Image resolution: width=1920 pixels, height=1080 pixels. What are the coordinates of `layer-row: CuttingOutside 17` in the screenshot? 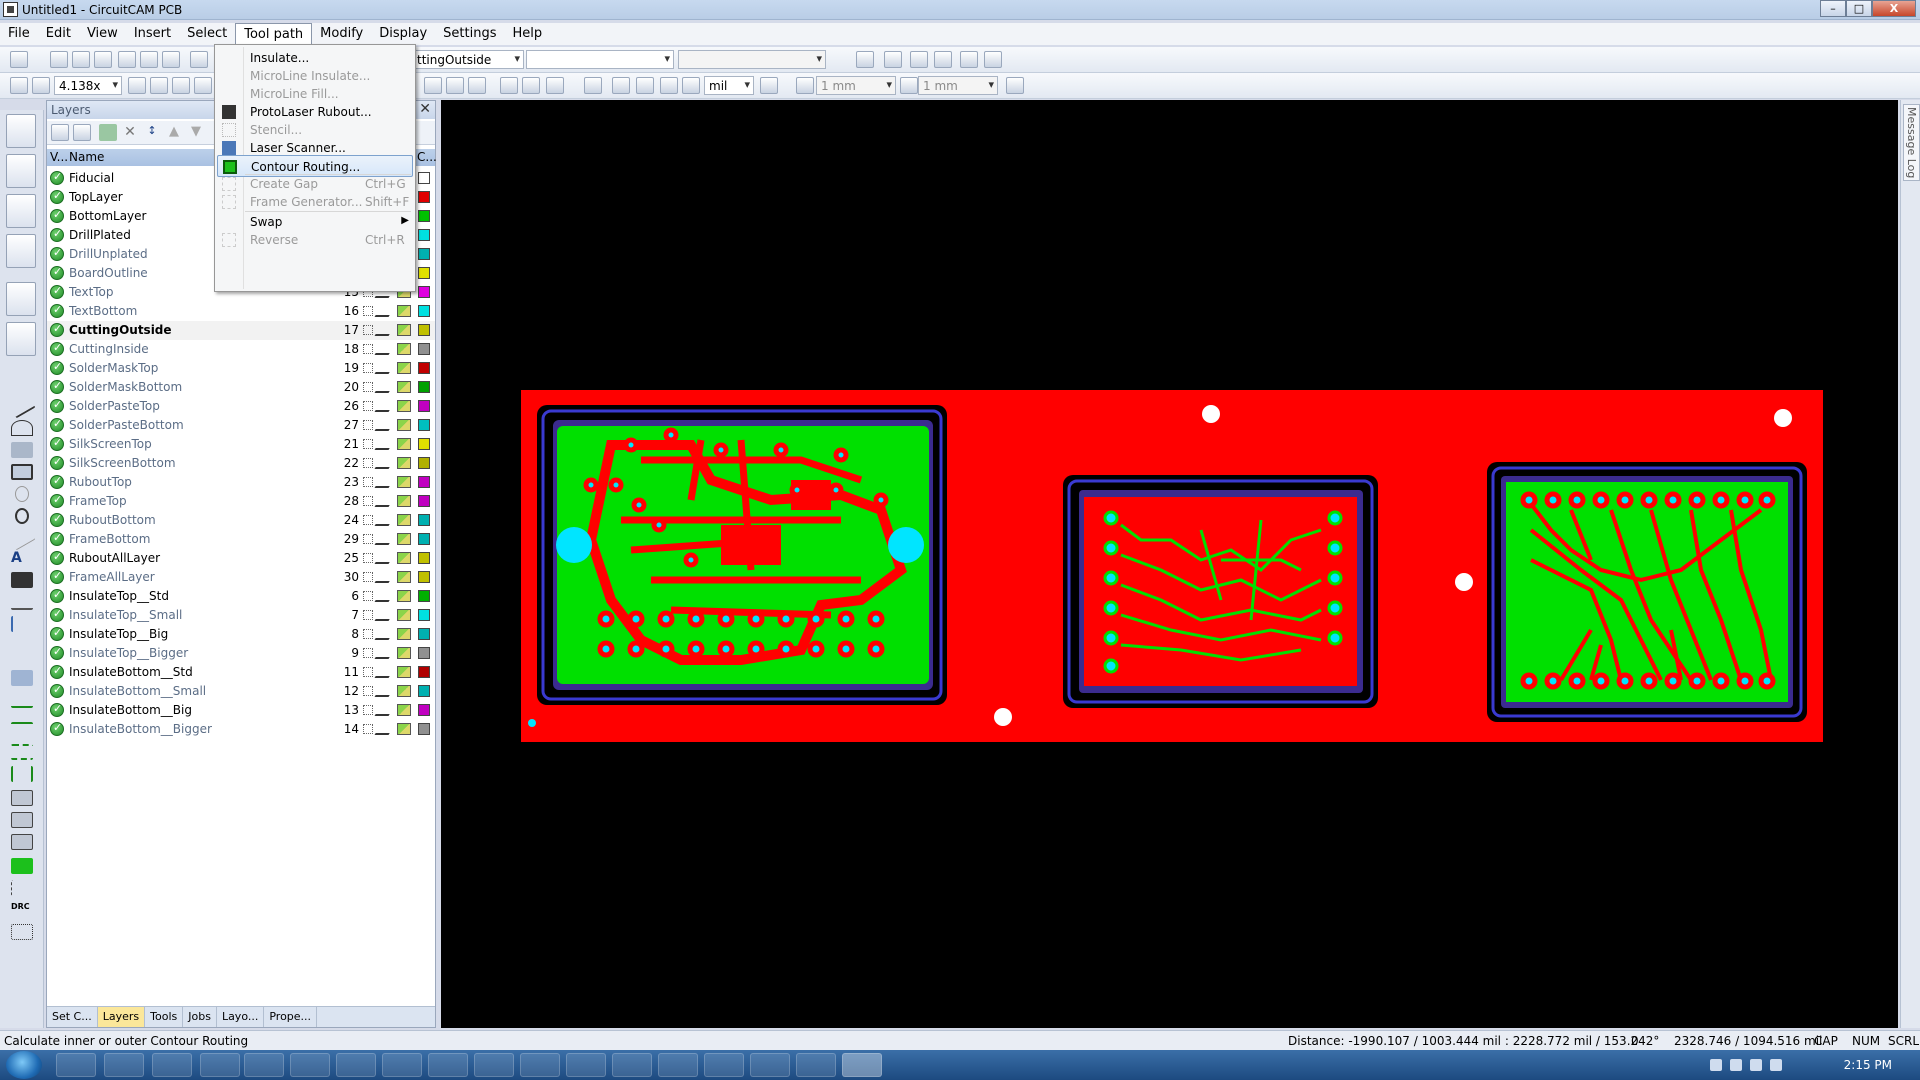 It's located at (241, 330).